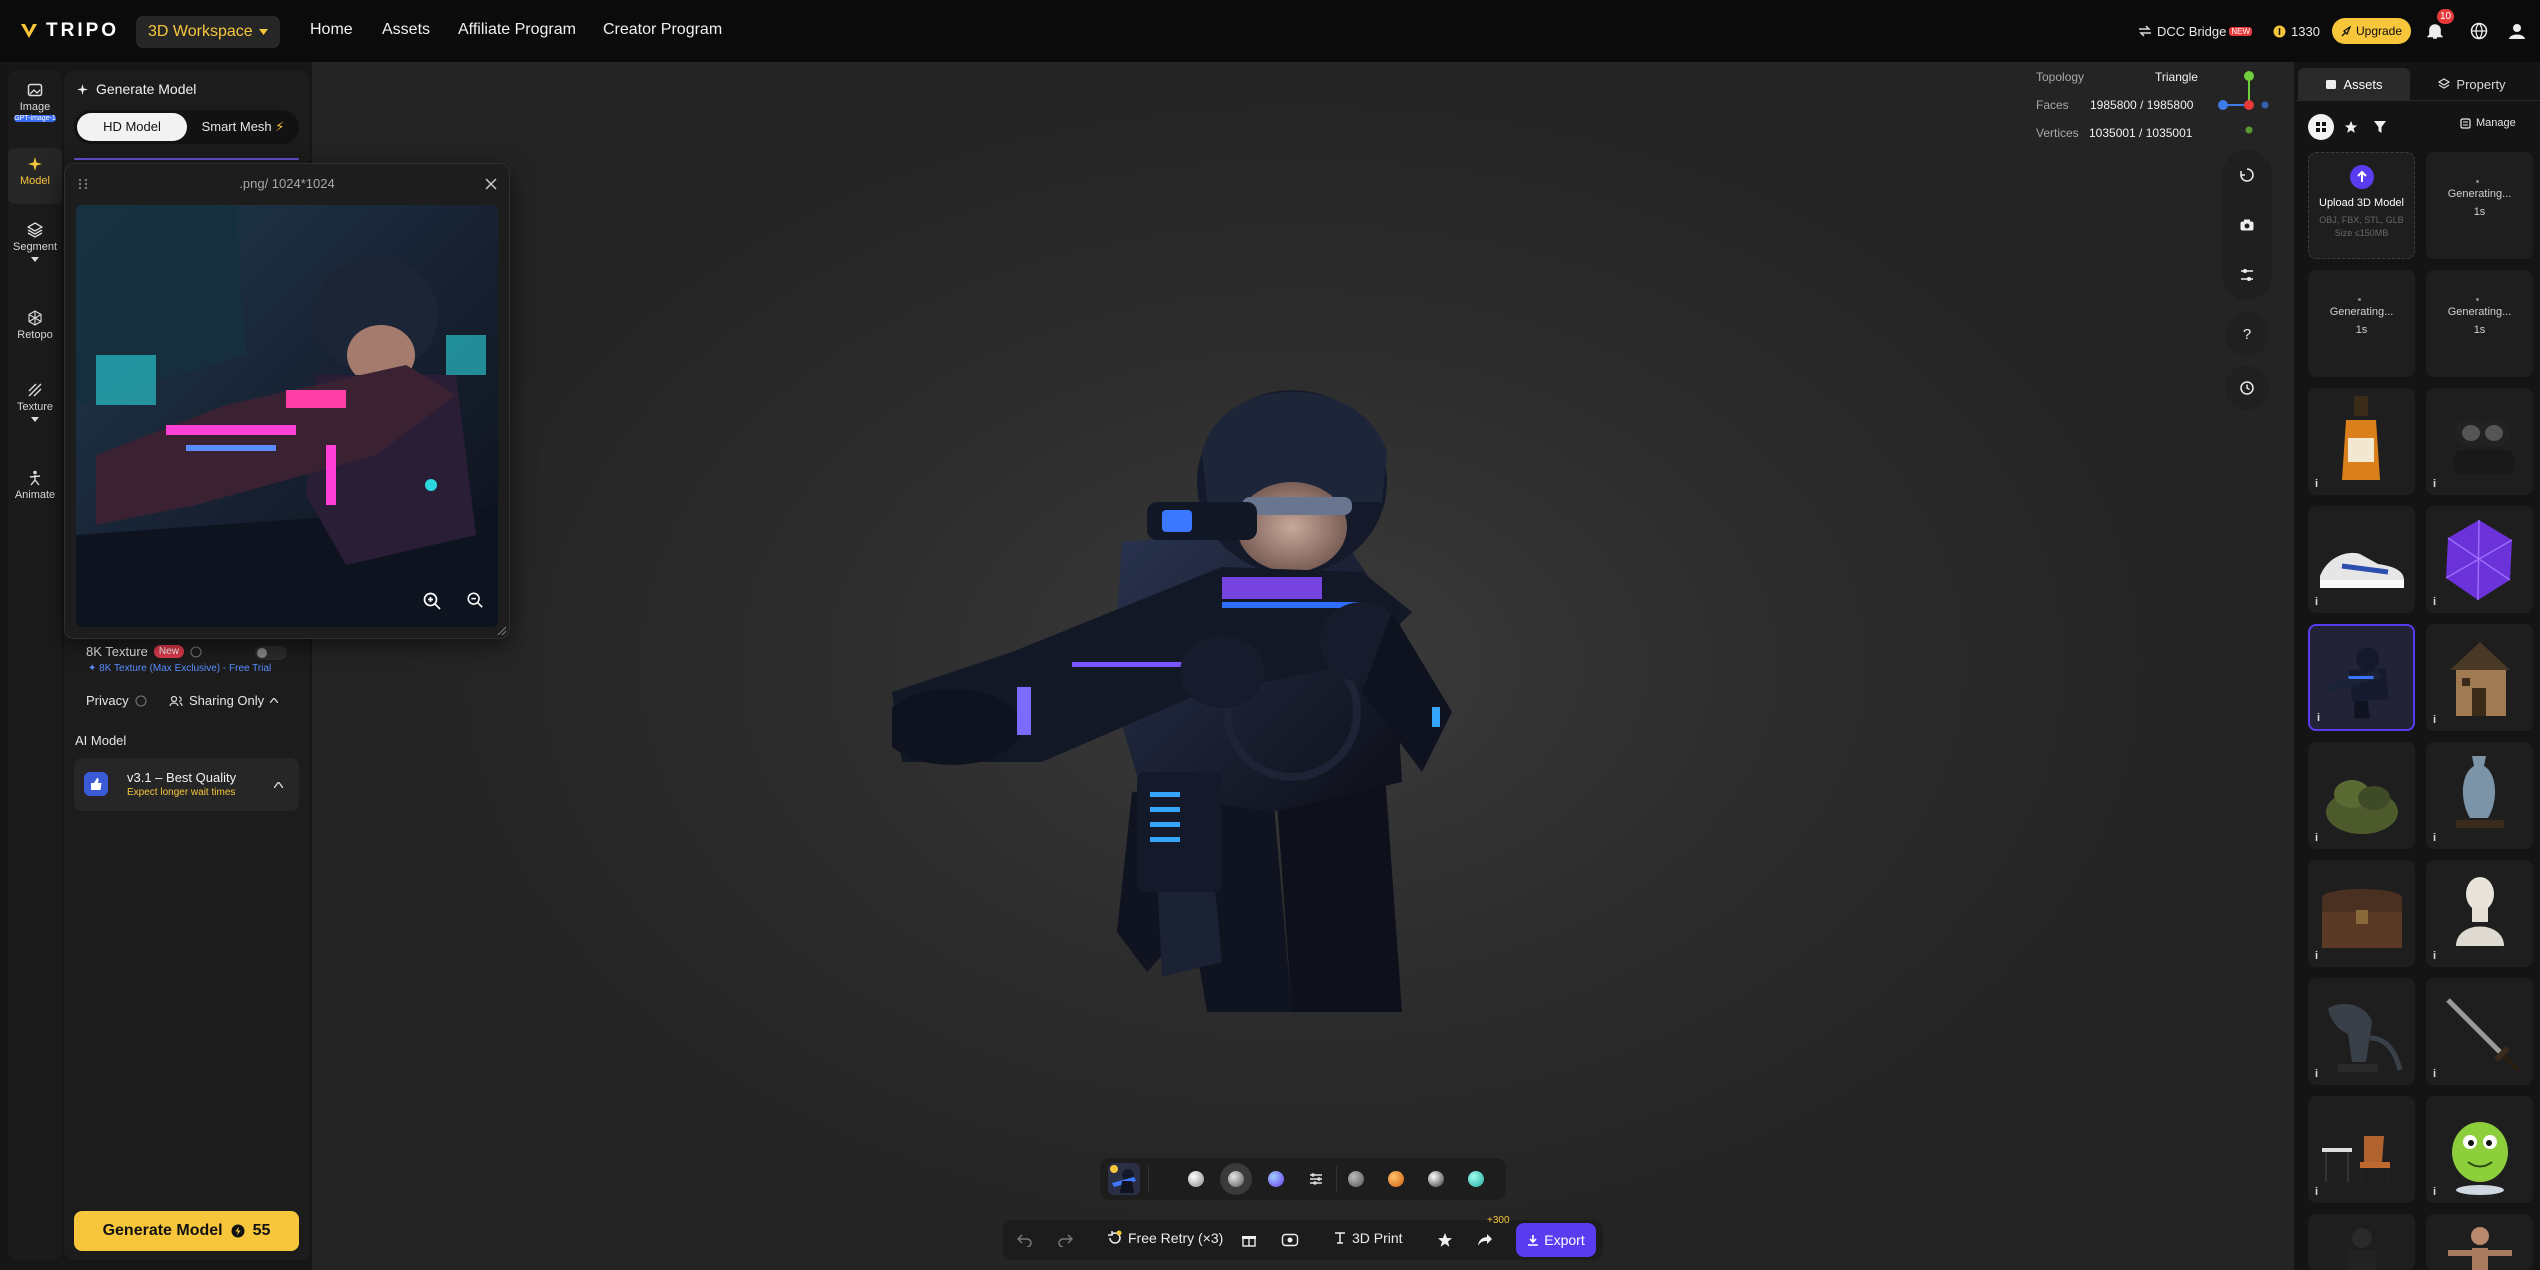 Image resolution: width=2540 pixels, height=1270 pixels. Describe the element at coordinates (1445, 1240) in the screenshot. I see `star-icon` at that location.